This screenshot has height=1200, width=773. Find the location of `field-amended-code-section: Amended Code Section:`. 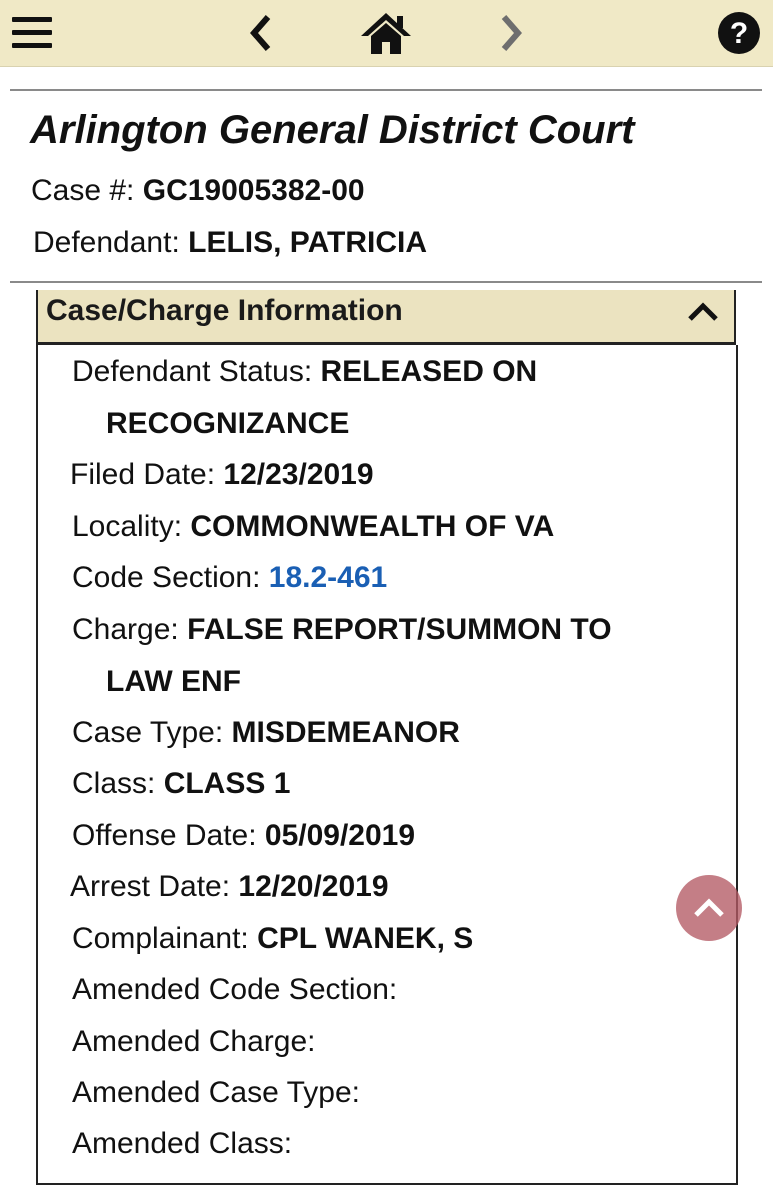

field-amended-code-section: Amended Code Section: is located at coordinates (234, 990).